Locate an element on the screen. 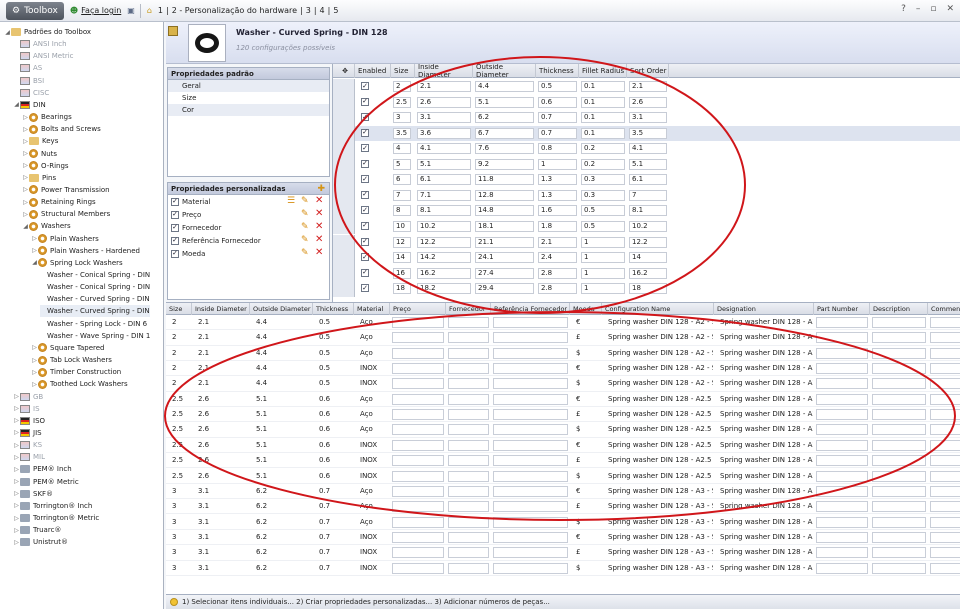 This screenshot has height=609, width=960. config-cell: 16.2 is located at coordinates (648, 273).